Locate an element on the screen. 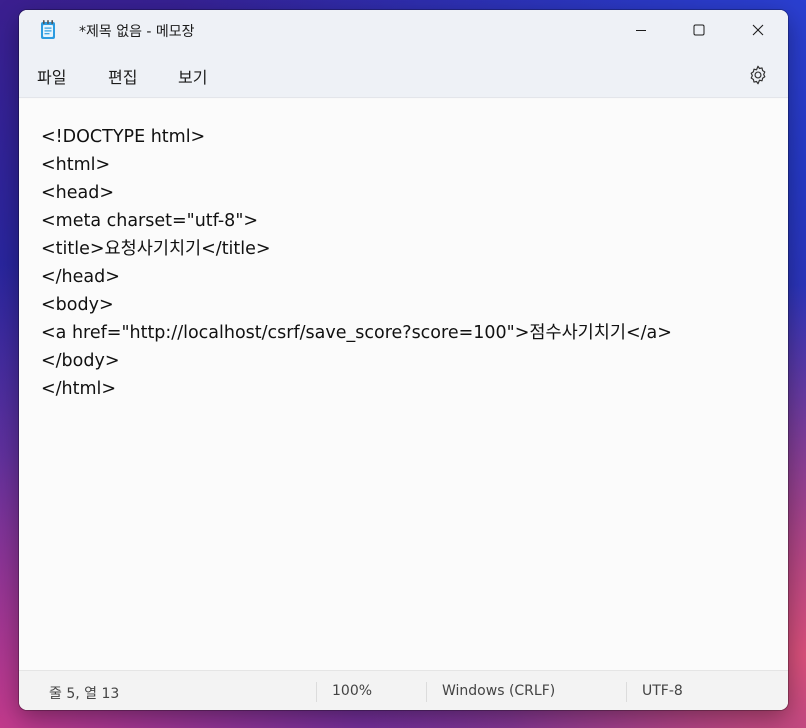 This screenshot has width=806, height=728. minimize-icon is located at coordinates (641, 30).